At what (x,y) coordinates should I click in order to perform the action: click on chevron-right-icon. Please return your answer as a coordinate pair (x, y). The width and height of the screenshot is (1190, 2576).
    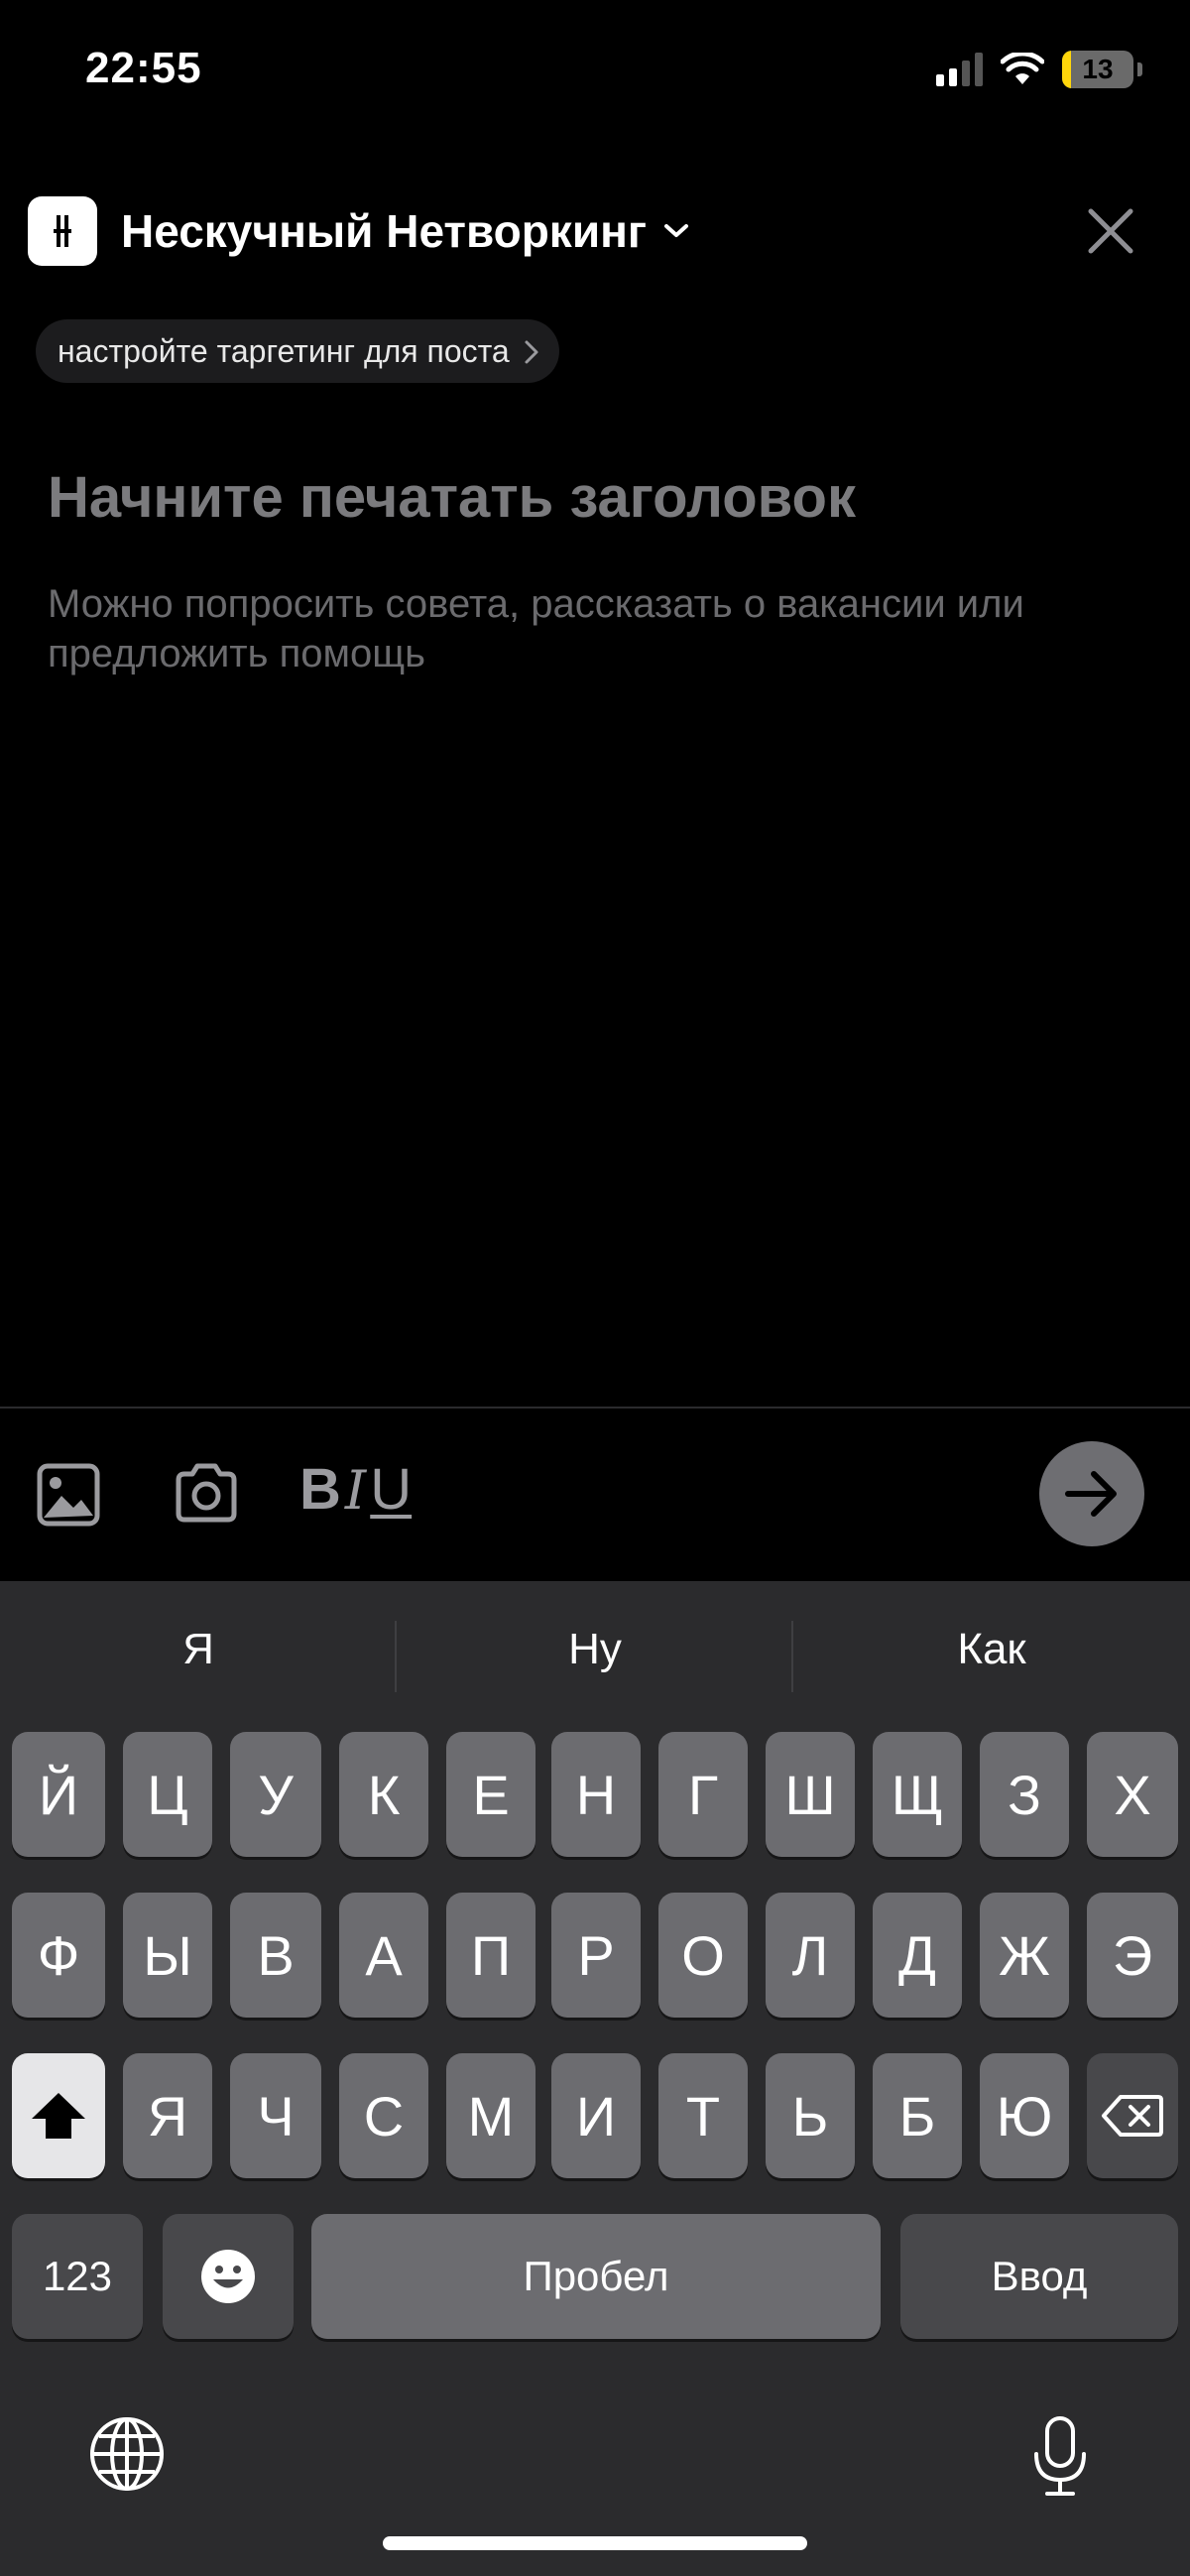
    Looking at the image, I should click on (531, 352).